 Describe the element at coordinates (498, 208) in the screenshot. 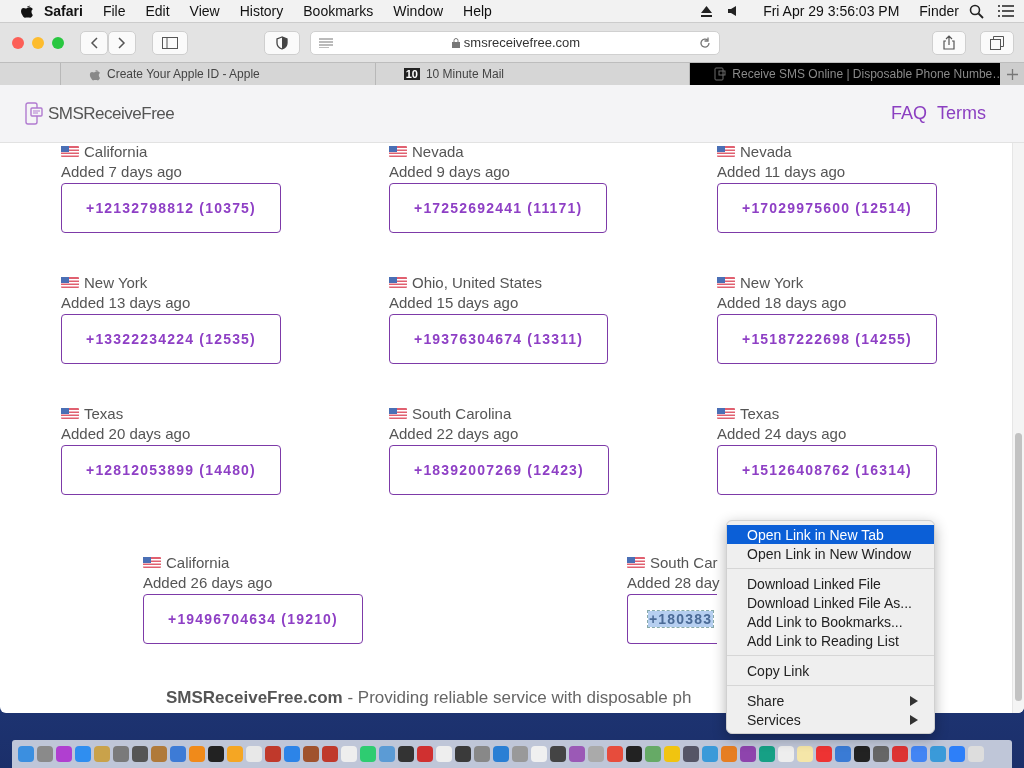

I see `phone-number-link: +17252692441 (11171)` at that location.